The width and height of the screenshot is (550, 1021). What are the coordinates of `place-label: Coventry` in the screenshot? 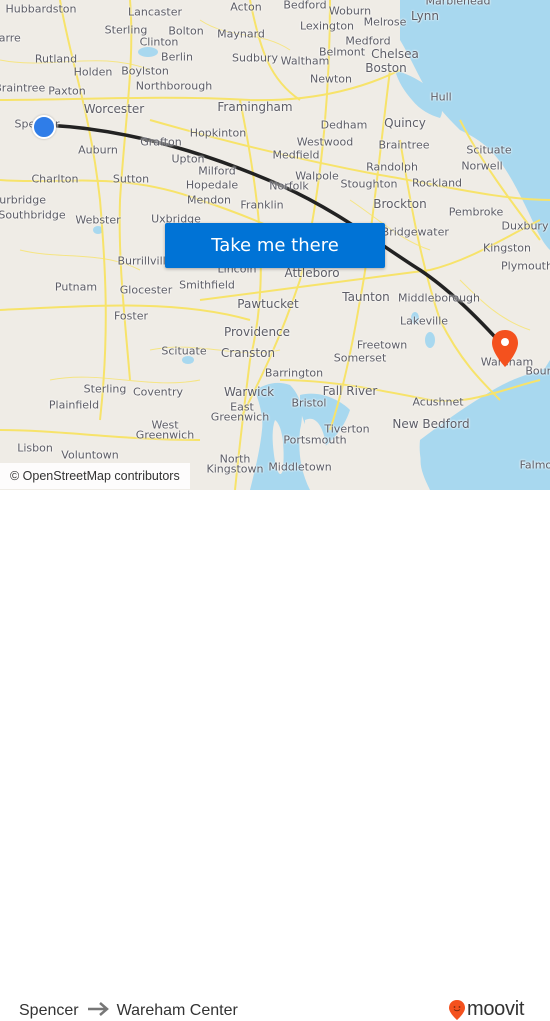 It's located at (158, 392).